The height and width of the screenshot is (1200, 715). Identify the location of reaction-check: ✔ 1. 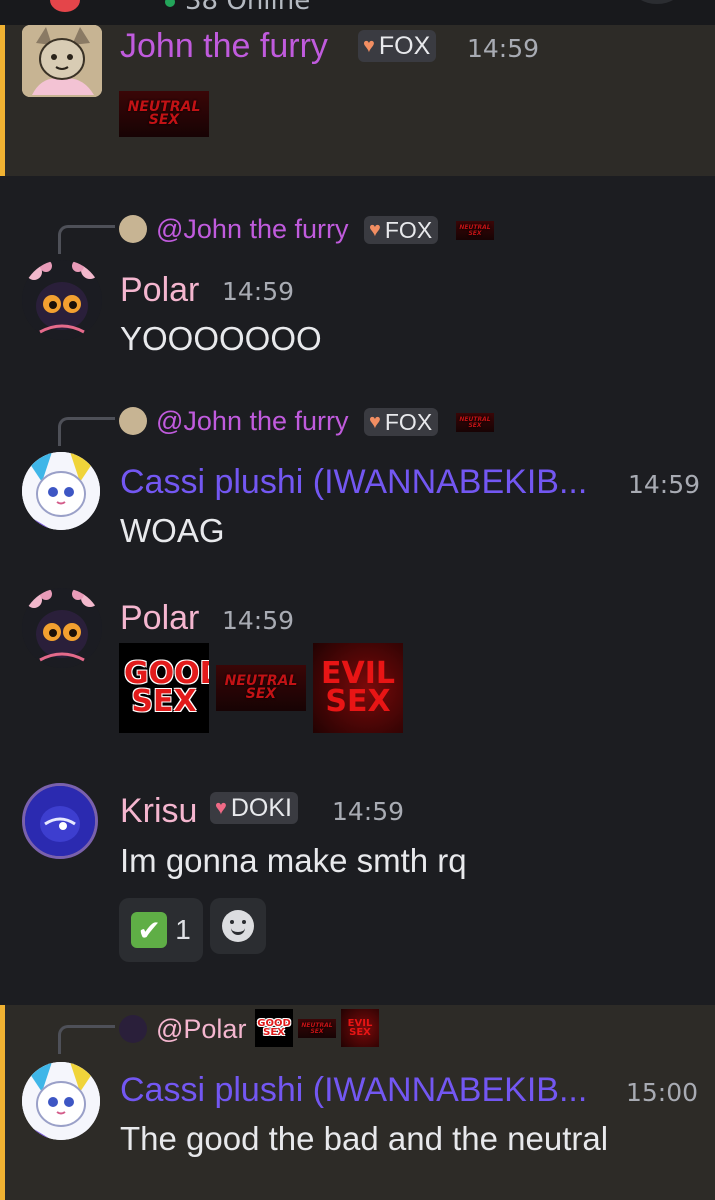
(161, 930).